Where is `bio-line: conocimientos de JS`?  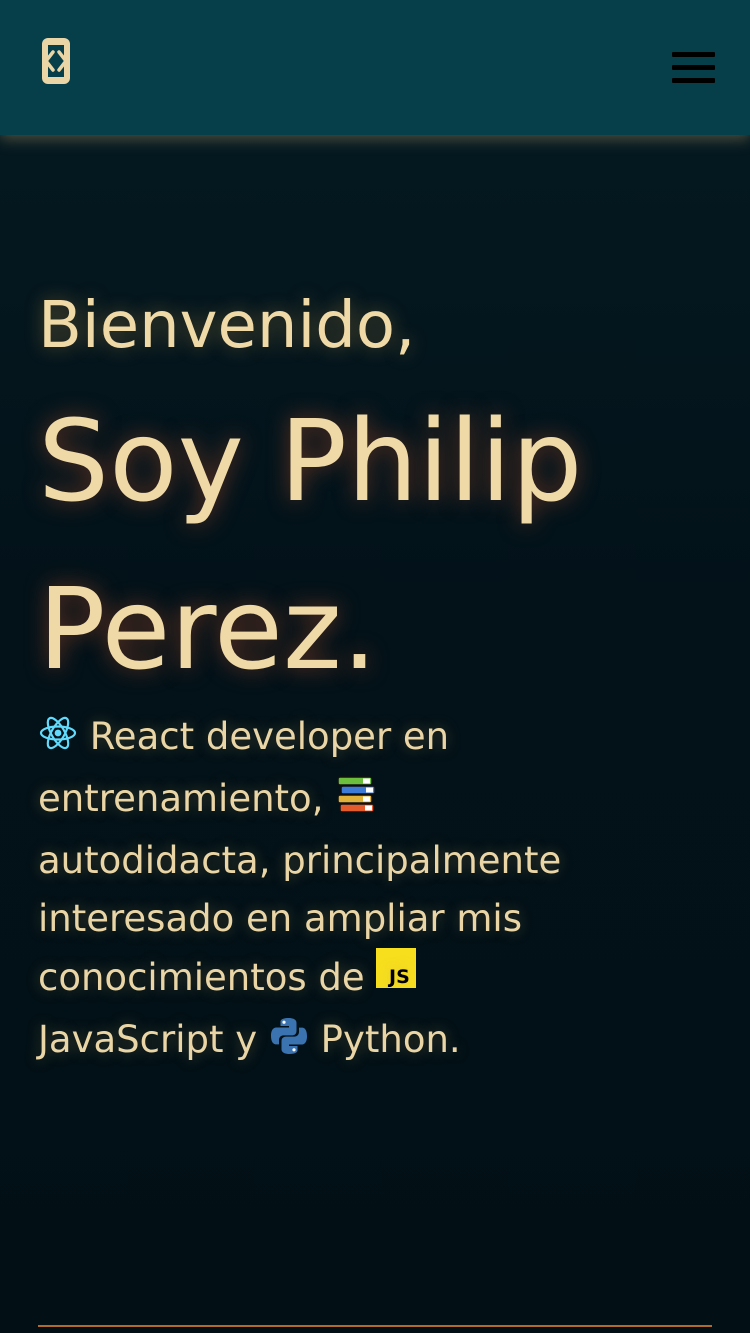 bio-line: conocimientos de JS is located at coordinates (378, 979).